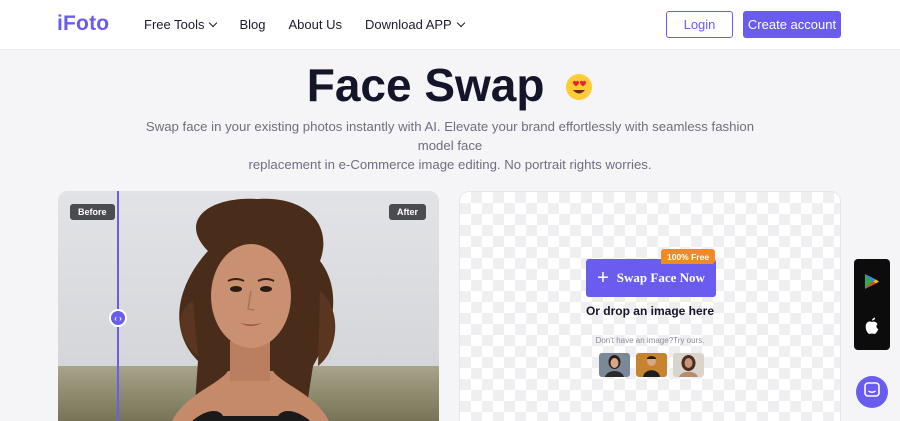 The height and width of the screenshot is (421, 900). I want to click on comparison-slider-handle: ‹ ›, so click(118, 318).